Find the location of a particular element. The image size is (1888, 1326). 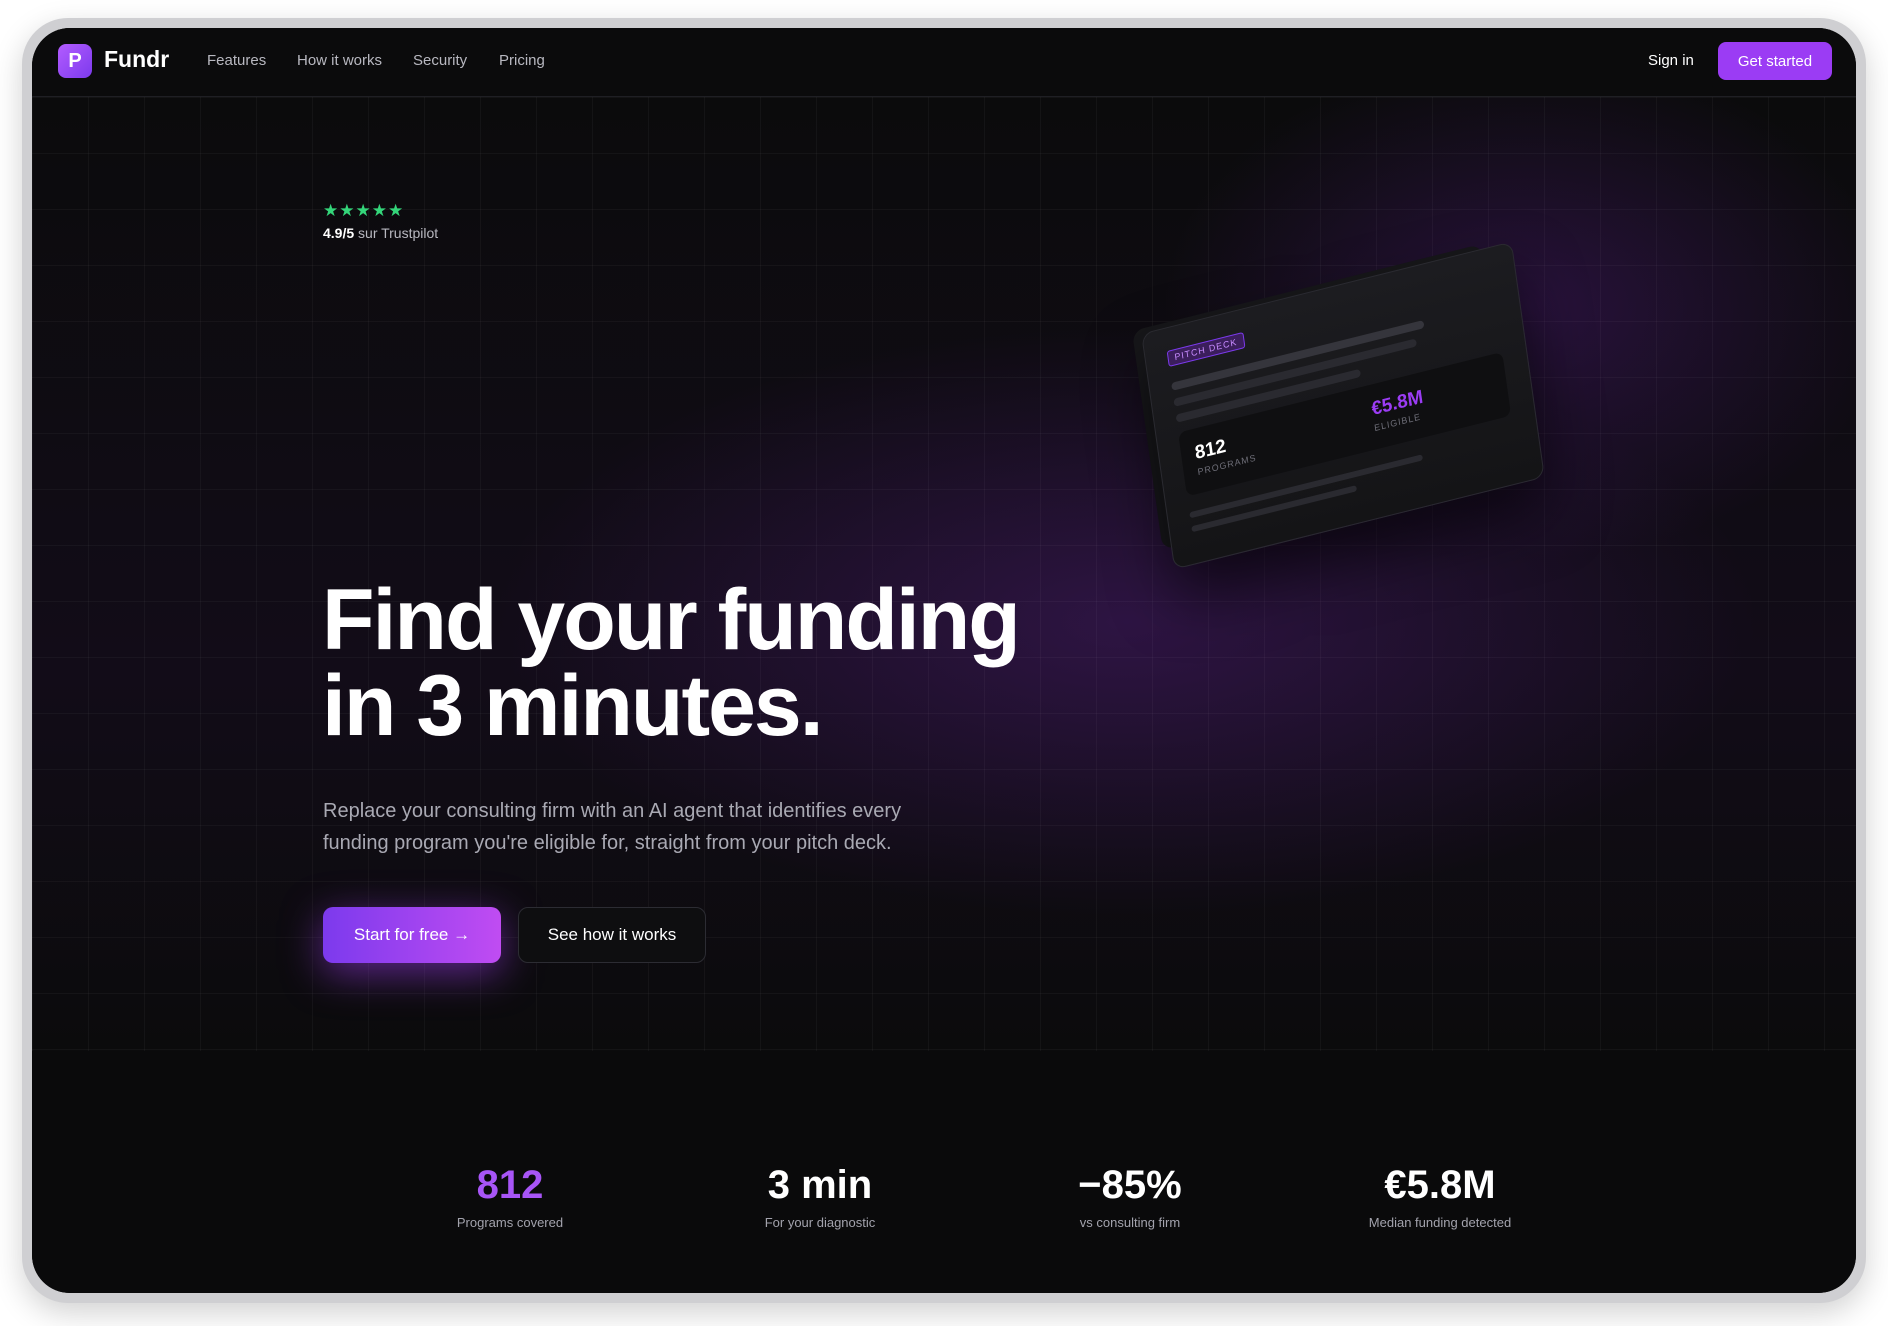

start-for-free-button: Start for free → is located at coordinates (412, 935).